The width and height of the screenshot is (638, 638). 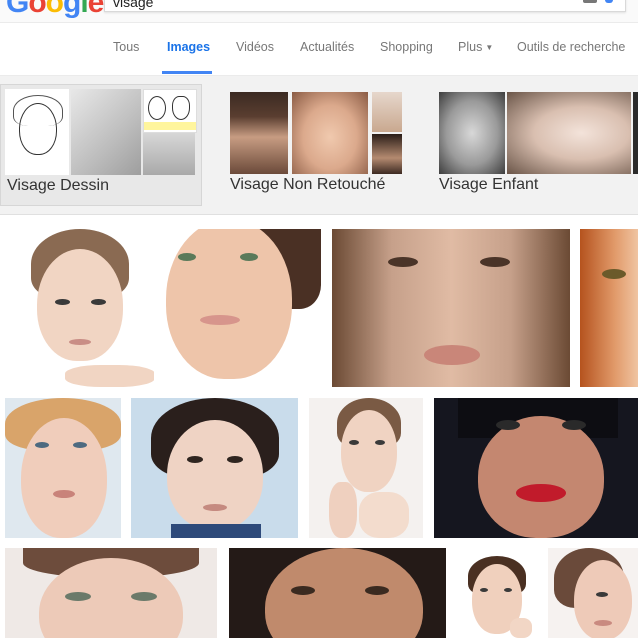 What do you see at coordinates (387, 154) in the screenshot?
I see `woman-dark-hair-thumbnail` at bounding box center [387, 154].